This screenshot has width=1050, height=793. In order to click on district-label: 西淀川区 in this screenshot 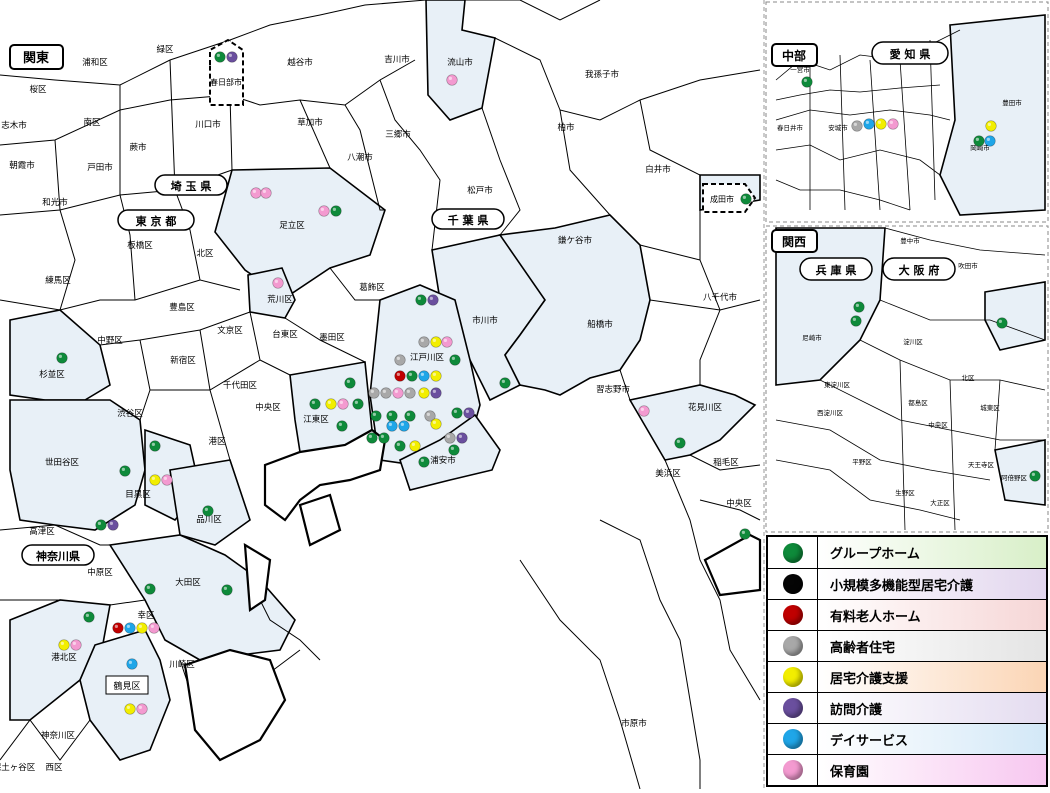, I will do `click(830, 412)`.